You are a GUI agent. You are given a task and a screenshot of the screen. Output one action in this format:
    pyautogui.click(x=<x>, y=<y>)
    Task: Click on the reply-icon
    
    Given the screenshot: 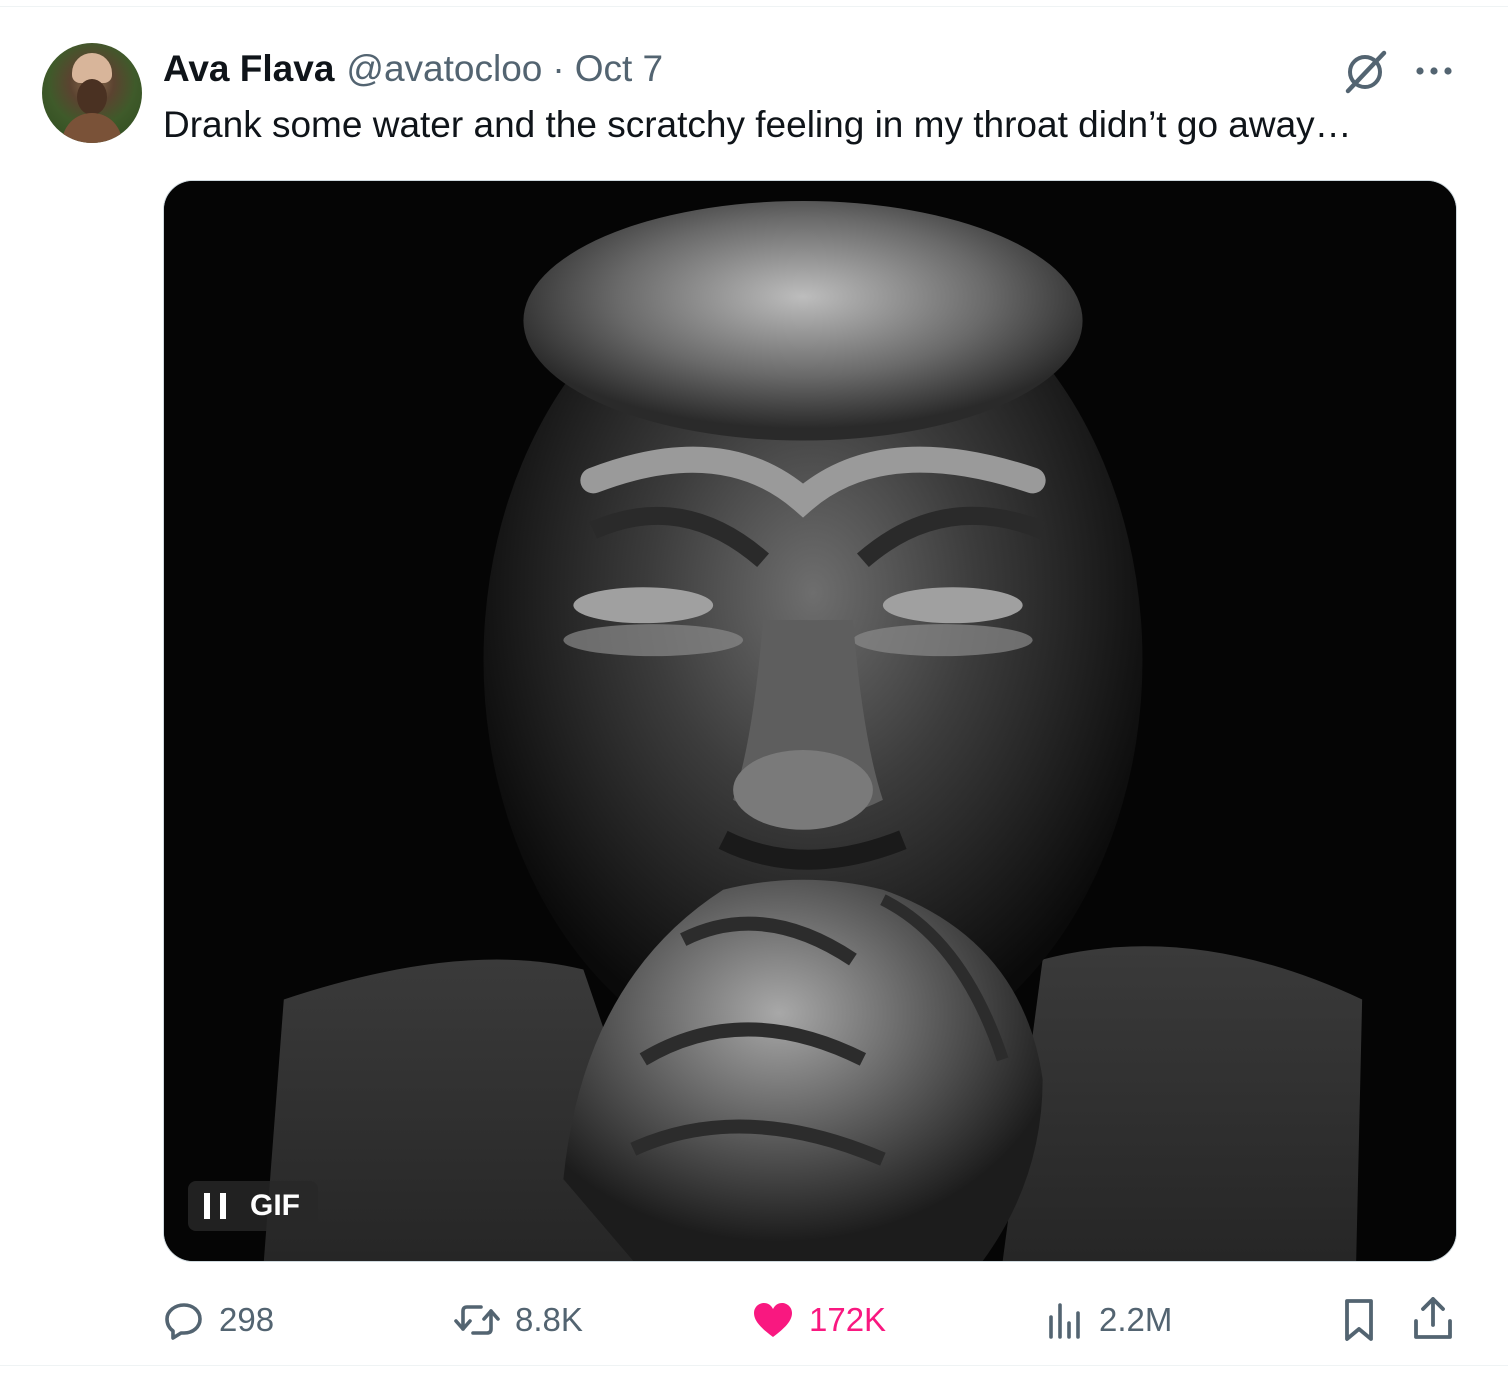 What is the action you would take?
    pyautogui.click(x=183, y=1321)
    